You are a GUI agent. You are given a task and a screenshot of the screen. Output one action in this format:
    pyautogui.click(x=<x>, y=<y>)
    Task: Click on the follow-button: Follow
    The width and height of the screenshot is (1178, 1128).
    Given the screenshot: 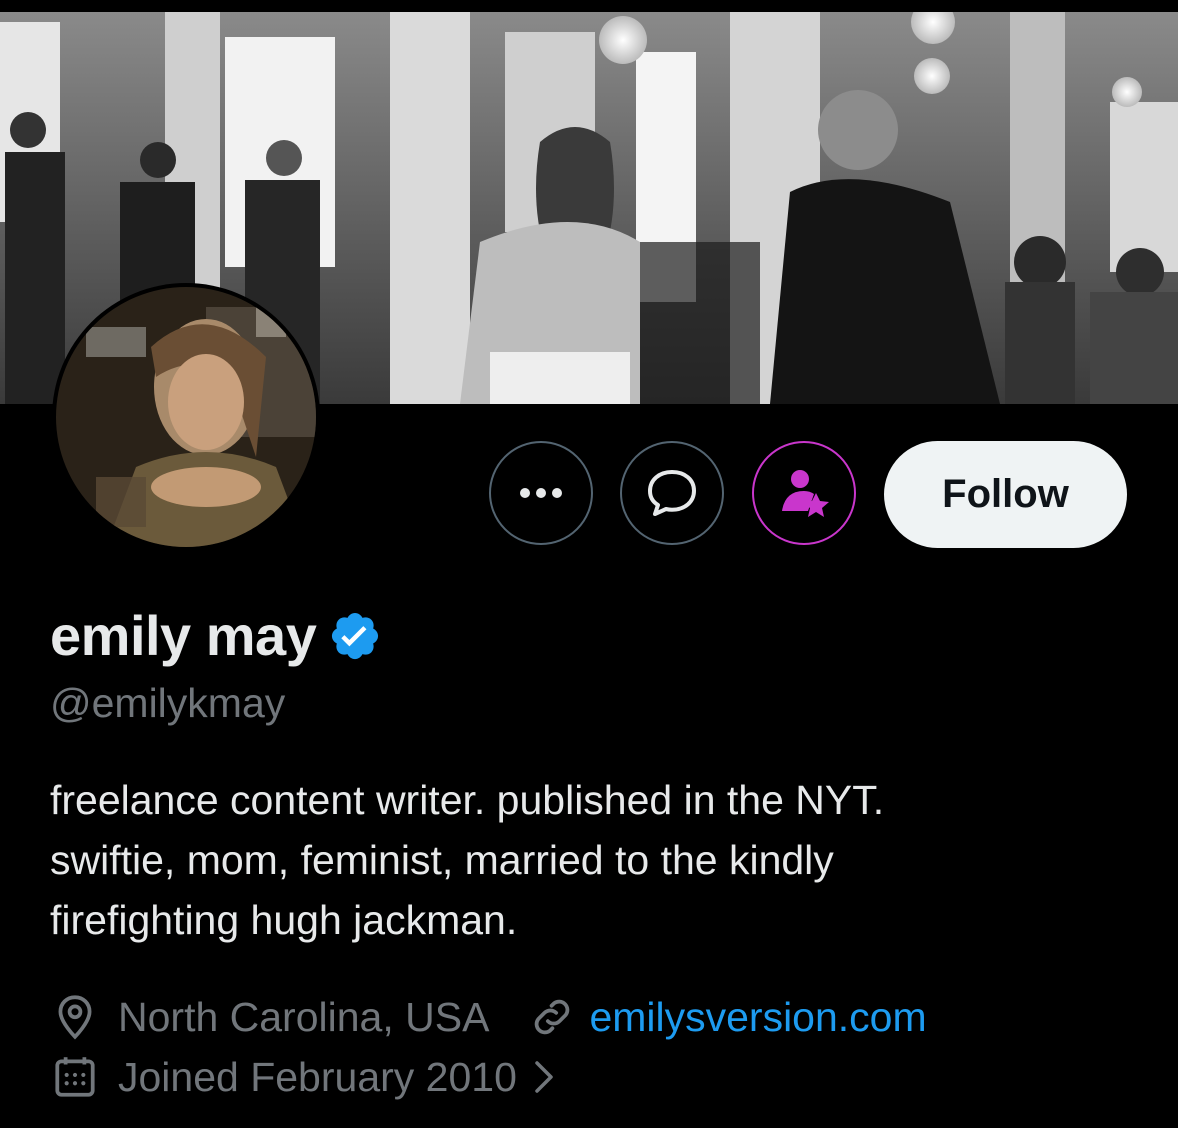 What is the action you would take?
    pyautogui.click(x=1005, y=494)
    